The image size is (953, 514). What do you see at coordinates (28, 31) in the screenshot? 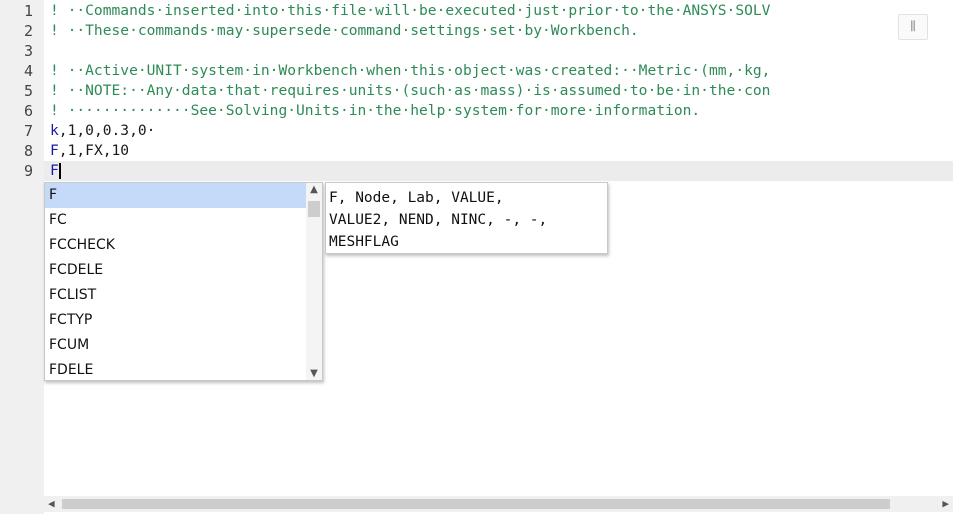
I see `line-number: 2` at bounding box center [28, 31].